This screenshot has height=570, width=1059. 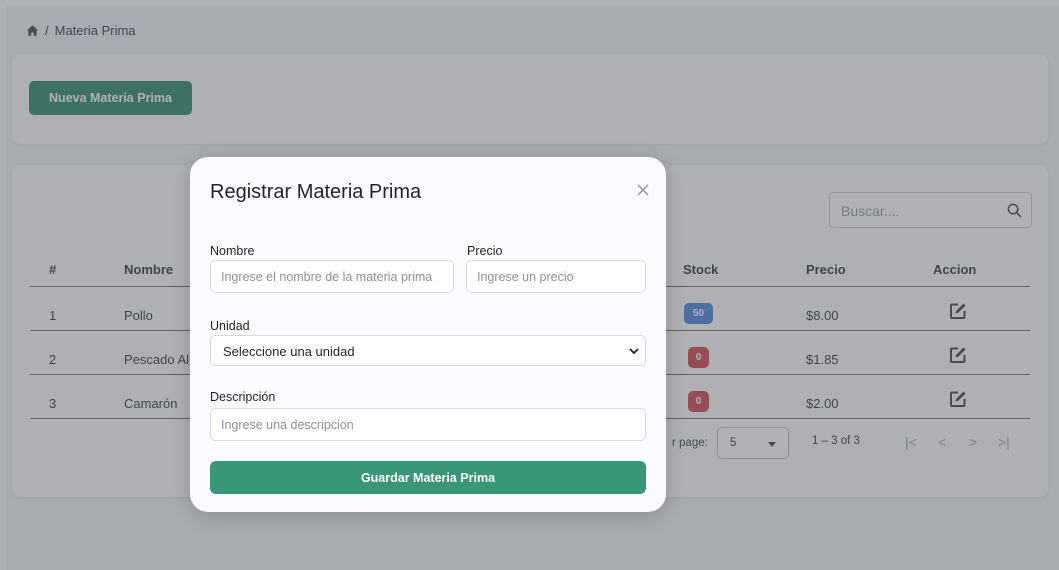 What do you see at coordinates (428, 350) in the screenshot?
I see `unidad-select: Seleccione una unidad` at bounding box center [428, 350].